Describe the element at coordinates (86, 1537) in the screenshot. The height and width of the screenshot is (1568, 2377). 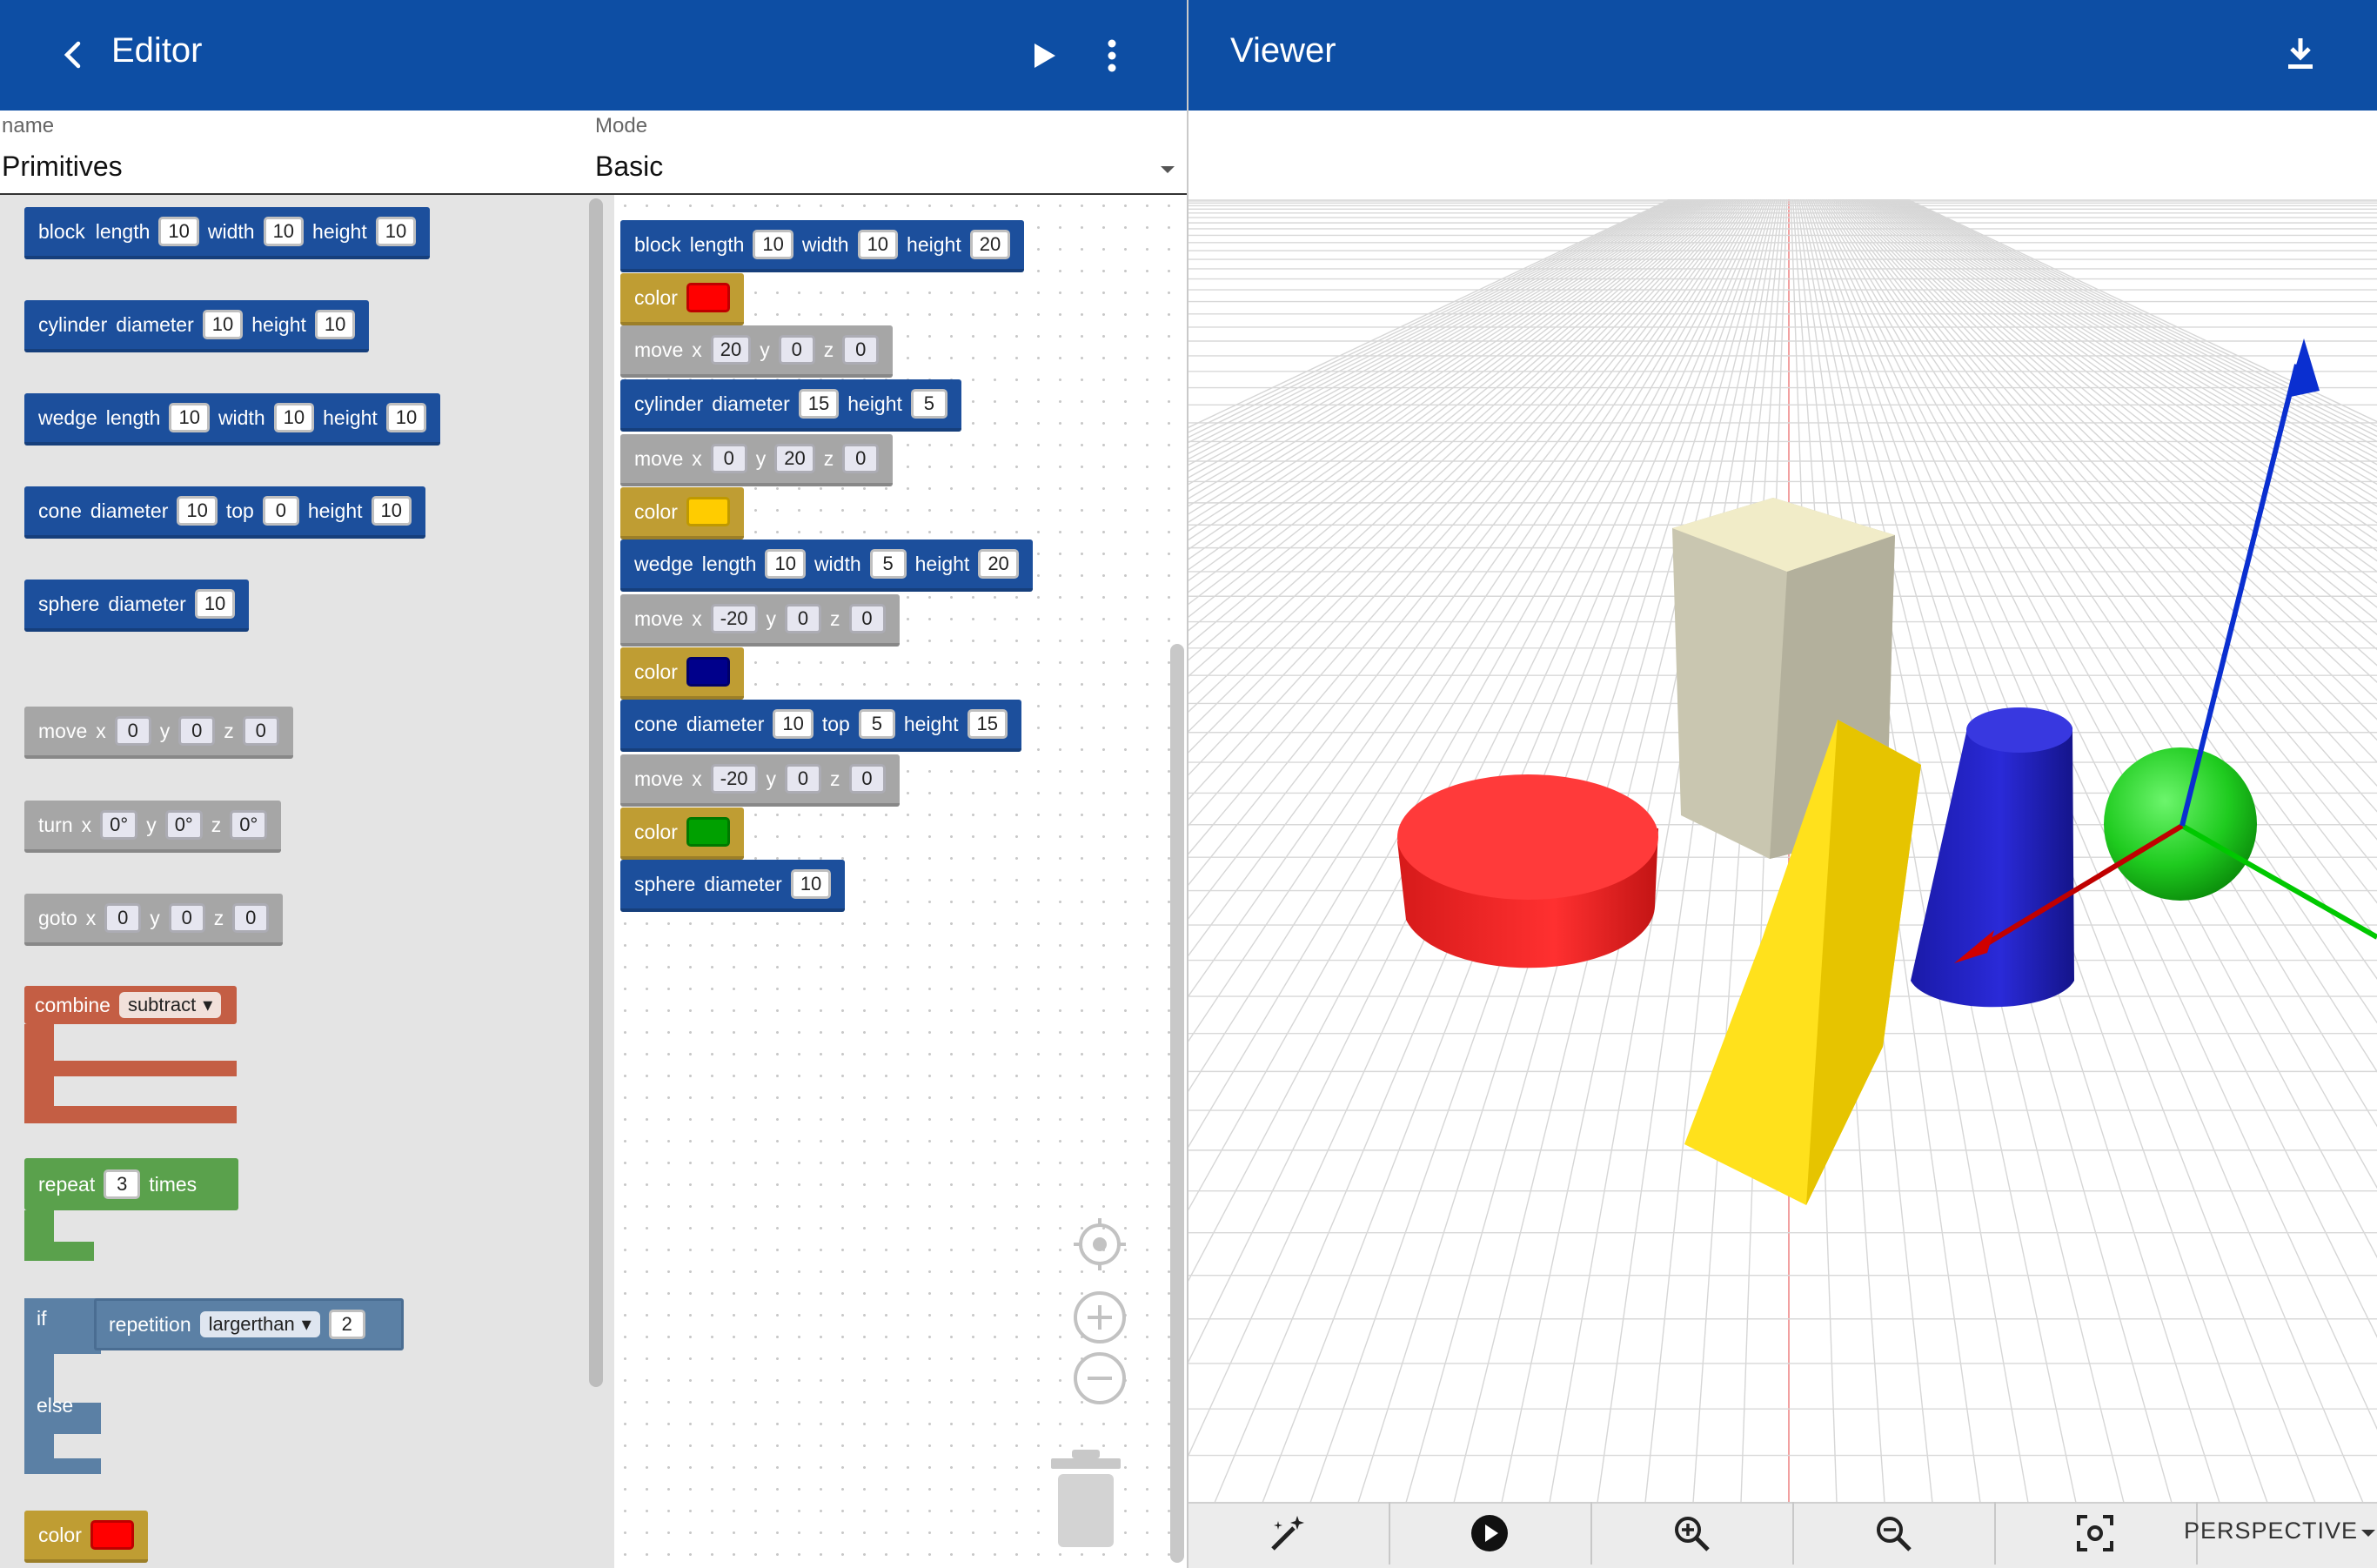
I see `toolbox-block-color: color` at that location.